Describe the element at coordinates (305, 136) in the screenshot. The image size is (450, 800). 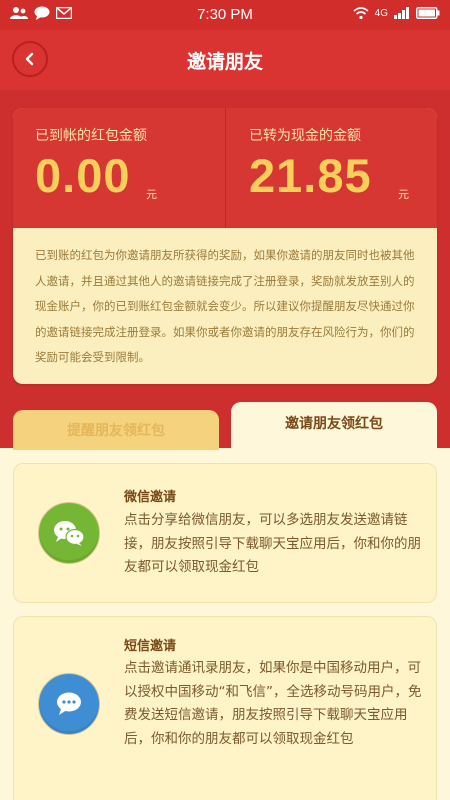
I see `converted-label: 已转为现金的金额` at that location.